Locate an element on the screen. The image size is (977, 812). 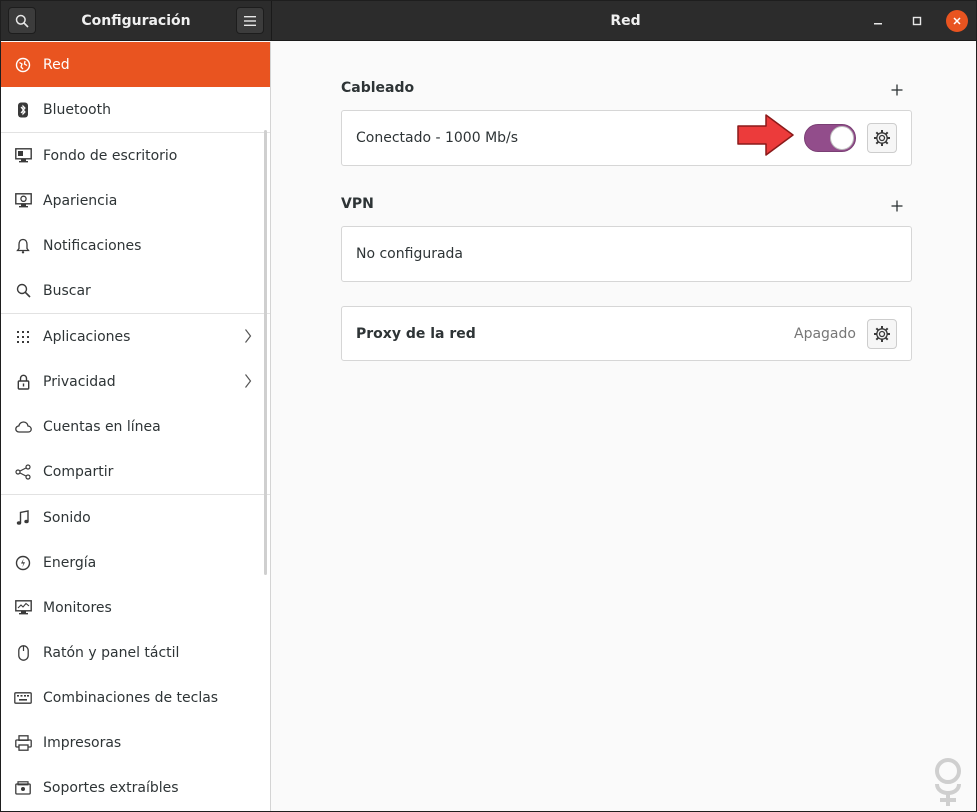
vpn-status: No configurada is located at coordinates (410, 254).